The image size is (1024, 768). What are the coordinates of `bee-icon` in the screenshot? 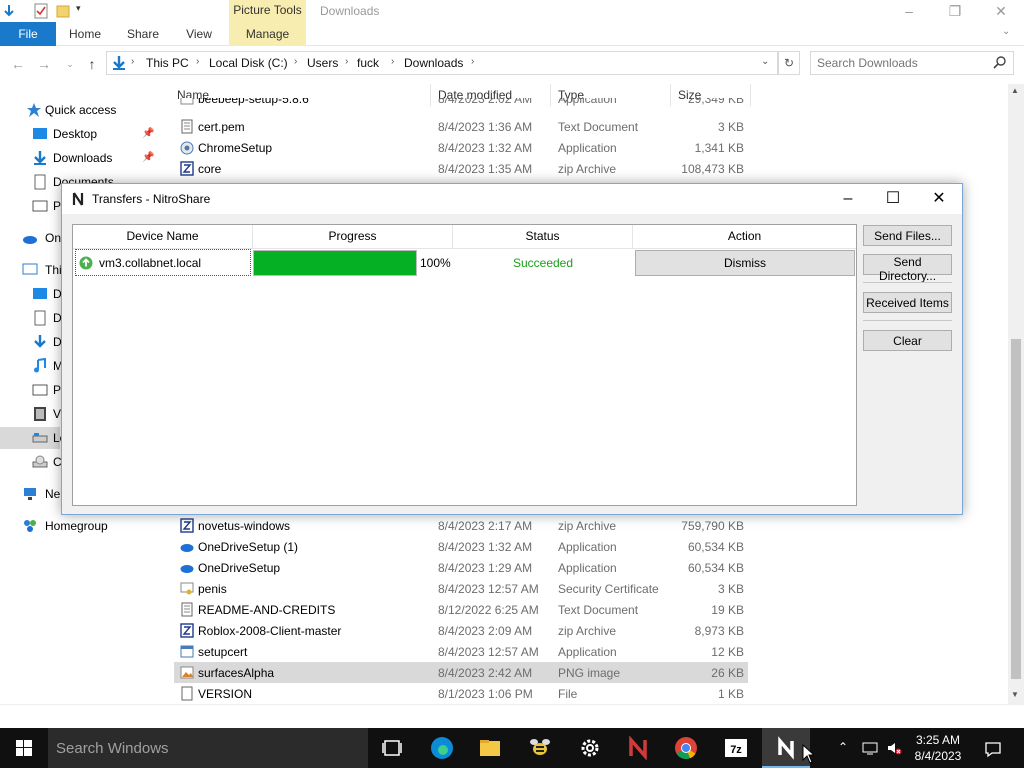 It's located at (540, 747).